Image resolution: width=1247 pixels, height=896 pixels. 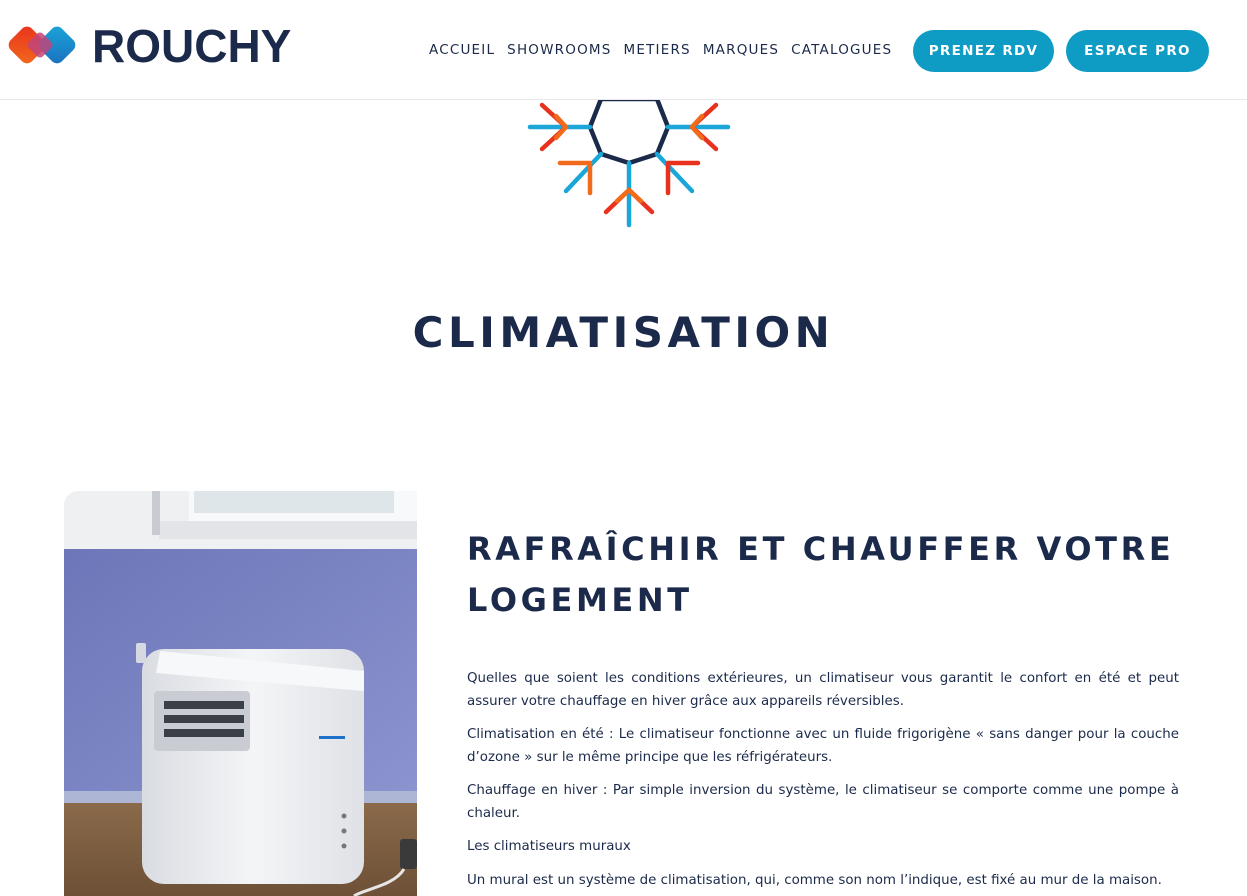 I want to click on section-heading: RAFRAÎCHIR ET CHAUFFER VOTRE LOGEMENT, so click(x=821, y=574).